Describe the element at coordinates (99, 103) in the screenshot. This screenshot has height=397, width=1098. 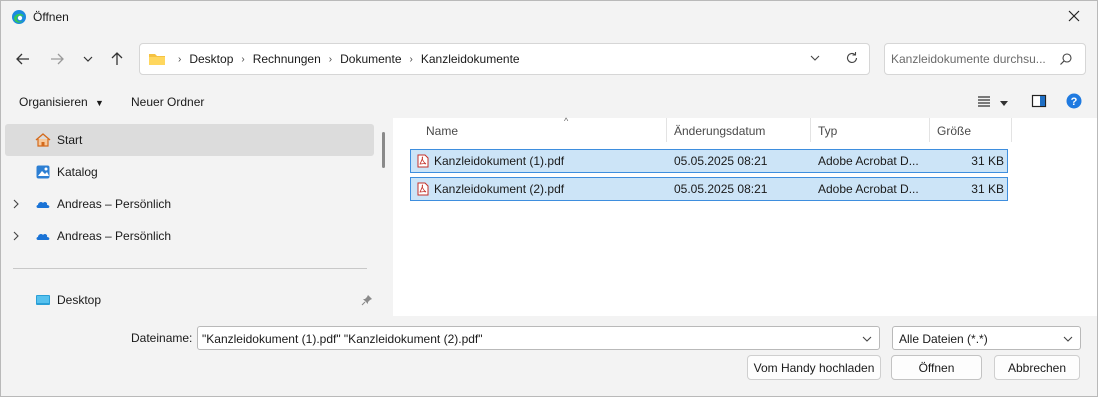
I see `caret-down-icon: ▼` at that location.